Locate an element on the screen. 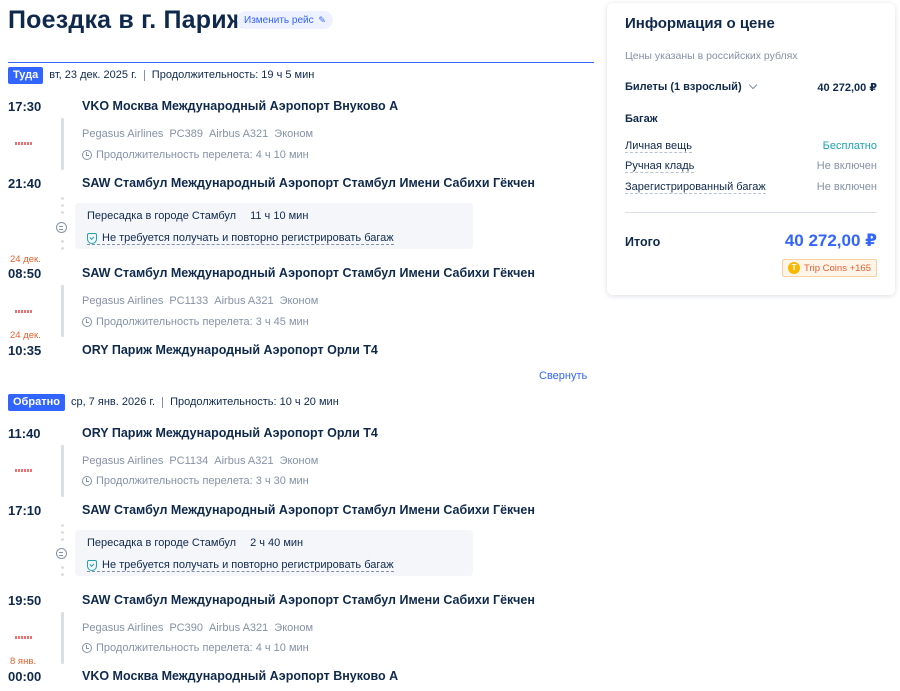 The width and height of the screenshot is (900, 691). tickets-label: Билеты (1 взрослый) is located at coordinates (683, 87).